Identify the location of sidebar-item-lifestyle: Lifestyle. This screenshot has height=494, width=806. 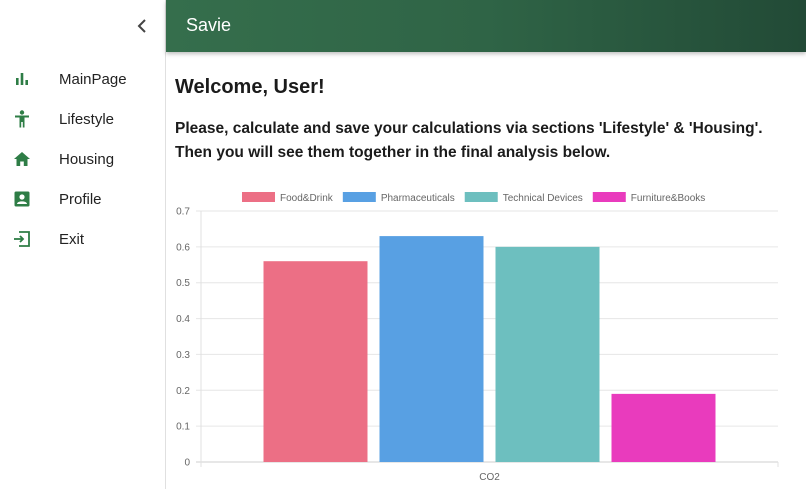
(82, 119).